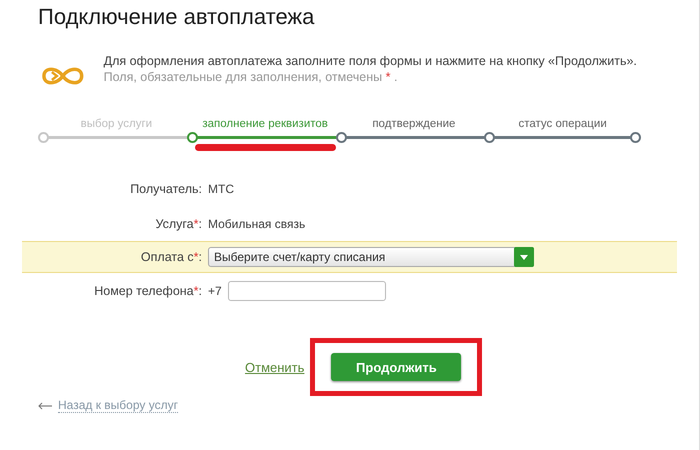  What do you see at coordinates (371, 61) in the screenshot?
I see `info-text: Для оформления автоплатежа заполните поля формы и нажмите на кнопку «Продолжить».` at bounding box center [371, 61].